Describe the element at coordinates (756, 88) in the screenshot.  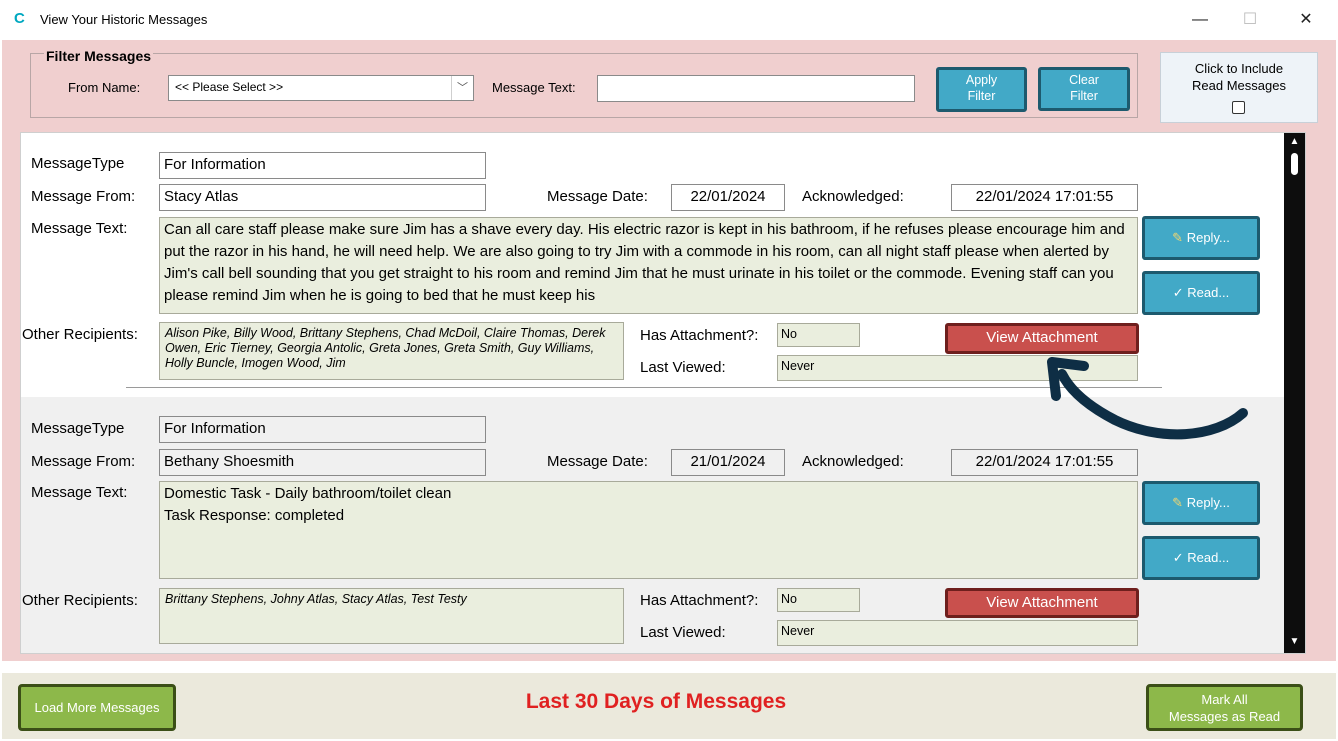
I see `message-text-filter-input` at that location.